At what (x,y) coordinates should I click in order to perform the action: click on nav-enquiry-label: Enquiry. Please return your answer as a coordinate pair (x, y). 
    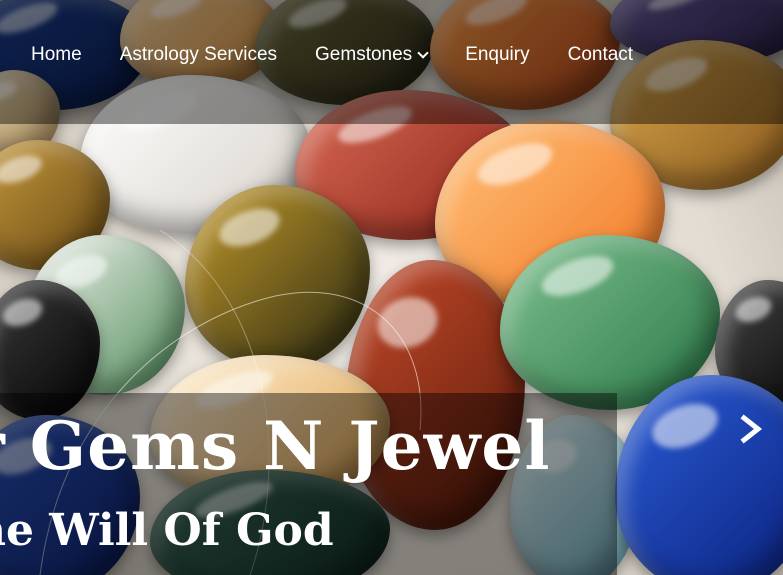
    Looking at the image, I should click on (497, 54).